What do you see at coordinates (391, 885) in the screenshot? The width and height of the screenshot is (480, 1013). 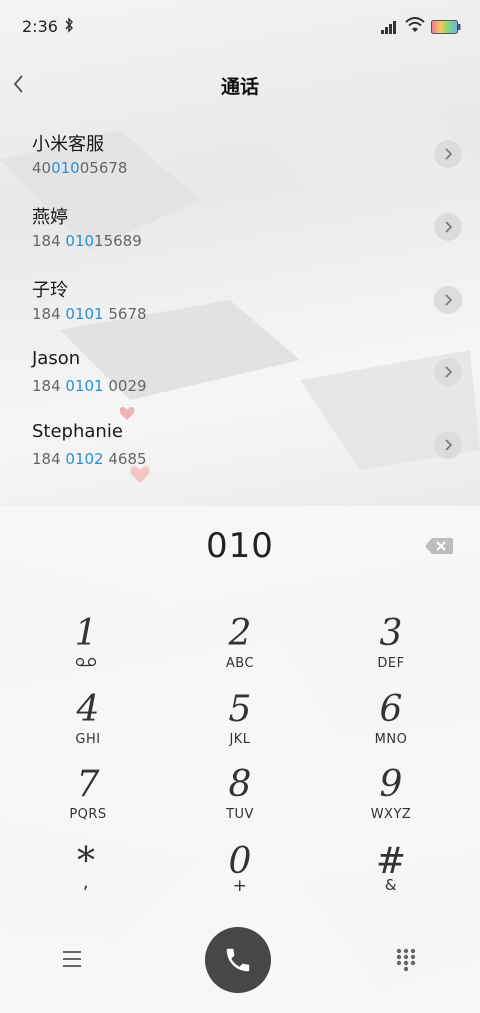 I see `key-letters: &` at bounding box center [391, 885].